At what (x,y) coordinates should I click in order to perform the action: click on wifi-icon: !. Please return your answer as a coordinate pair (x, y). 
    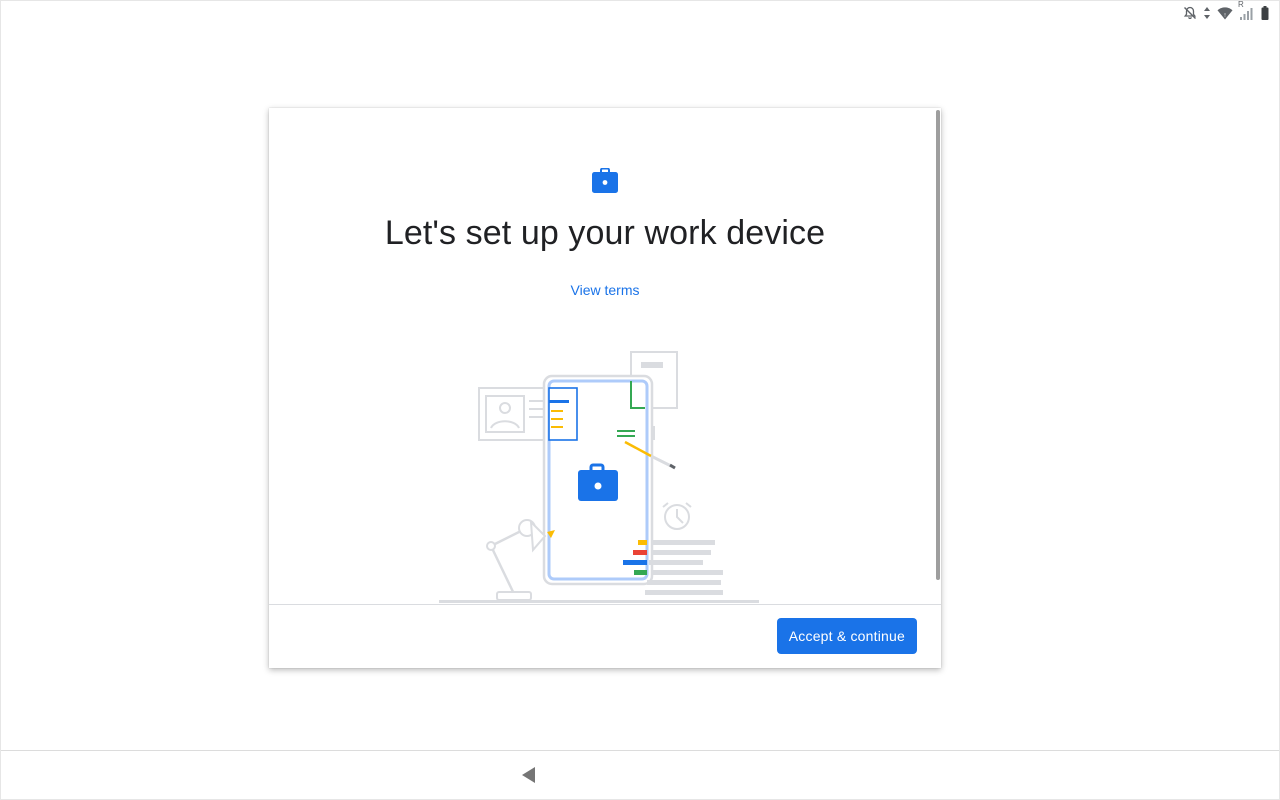
    Looking at the image, I should click on (1225, 13).